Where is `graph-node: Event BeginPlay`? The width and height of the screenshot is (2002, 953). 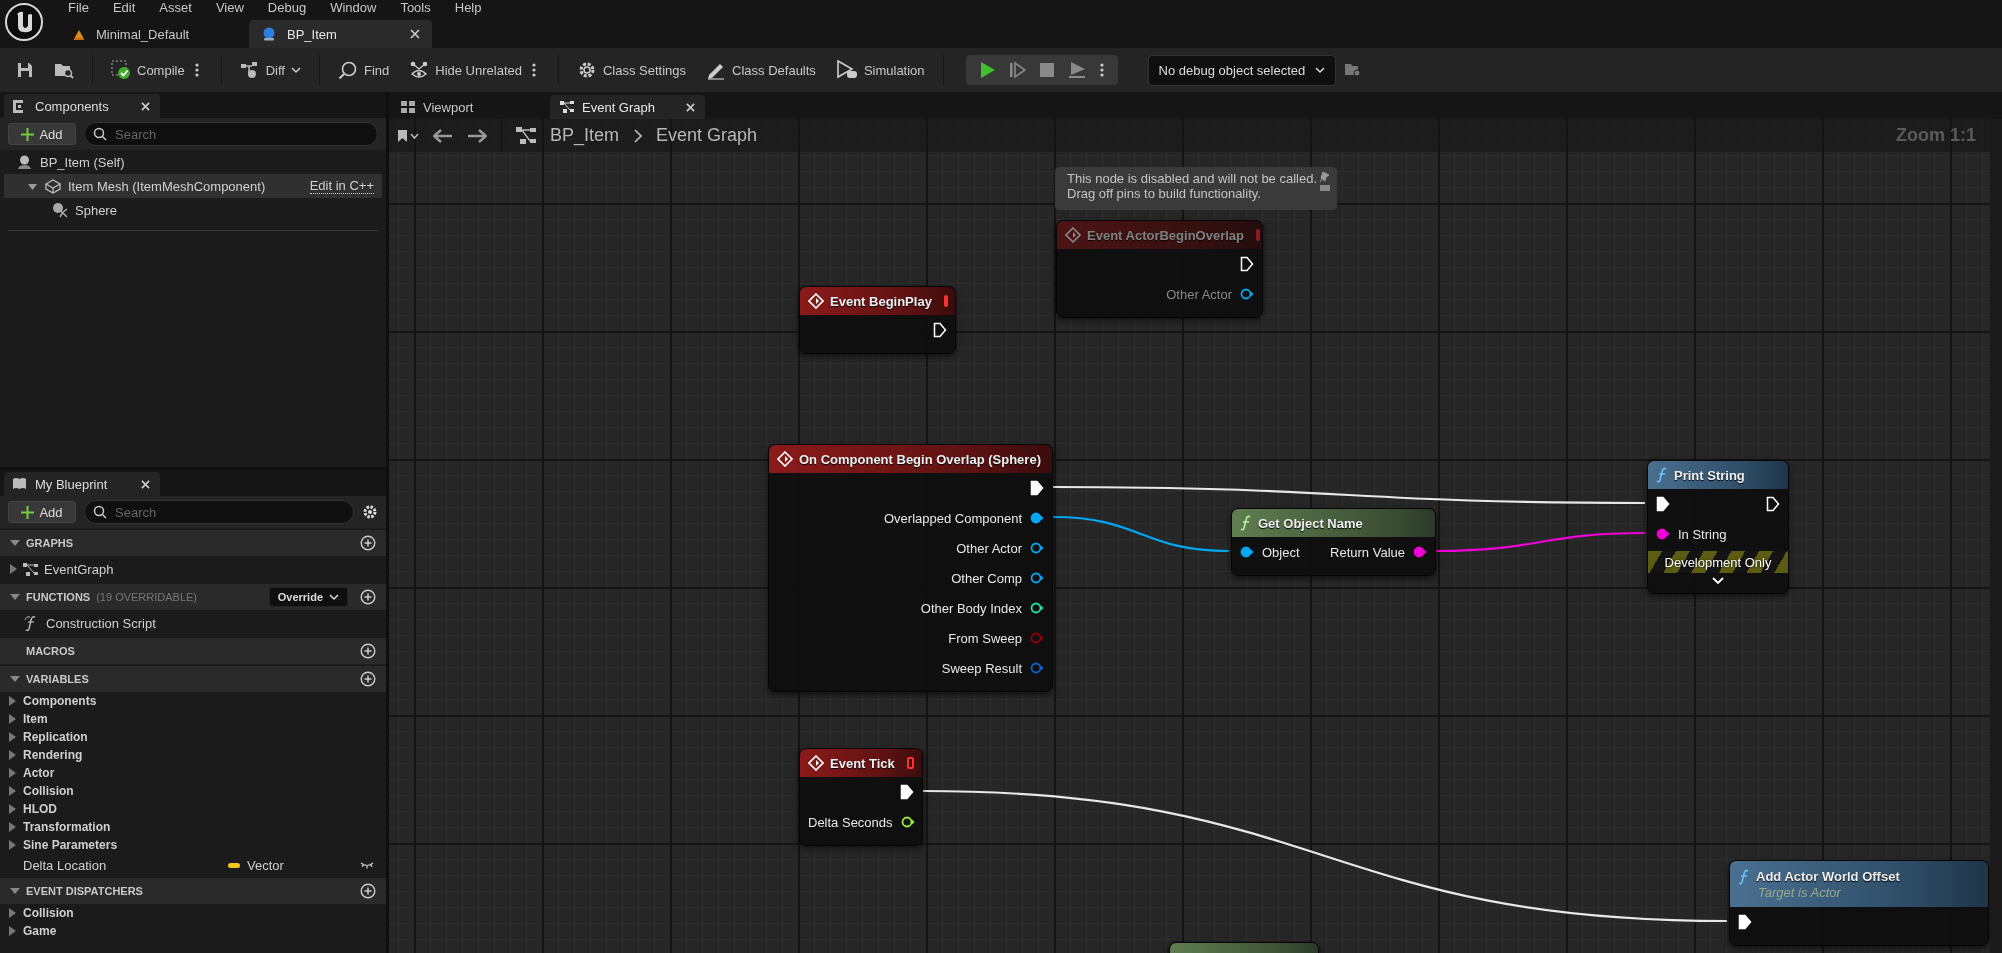 graph-node: Event BeginPlay is located at coordinates (877, 320).